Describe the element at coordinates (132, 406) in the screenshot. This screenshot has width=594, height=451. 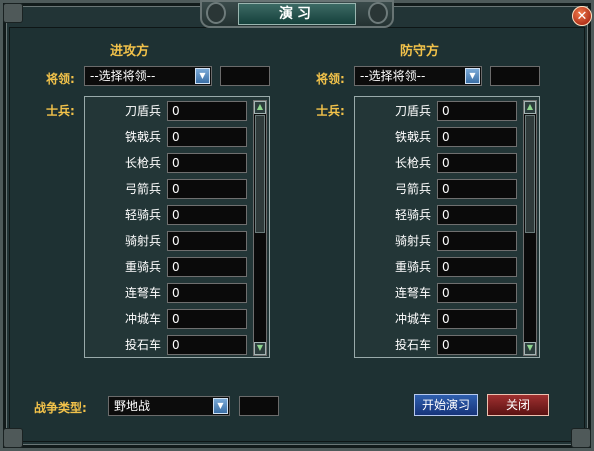
I see `war-type-value: 野地战` at that location.